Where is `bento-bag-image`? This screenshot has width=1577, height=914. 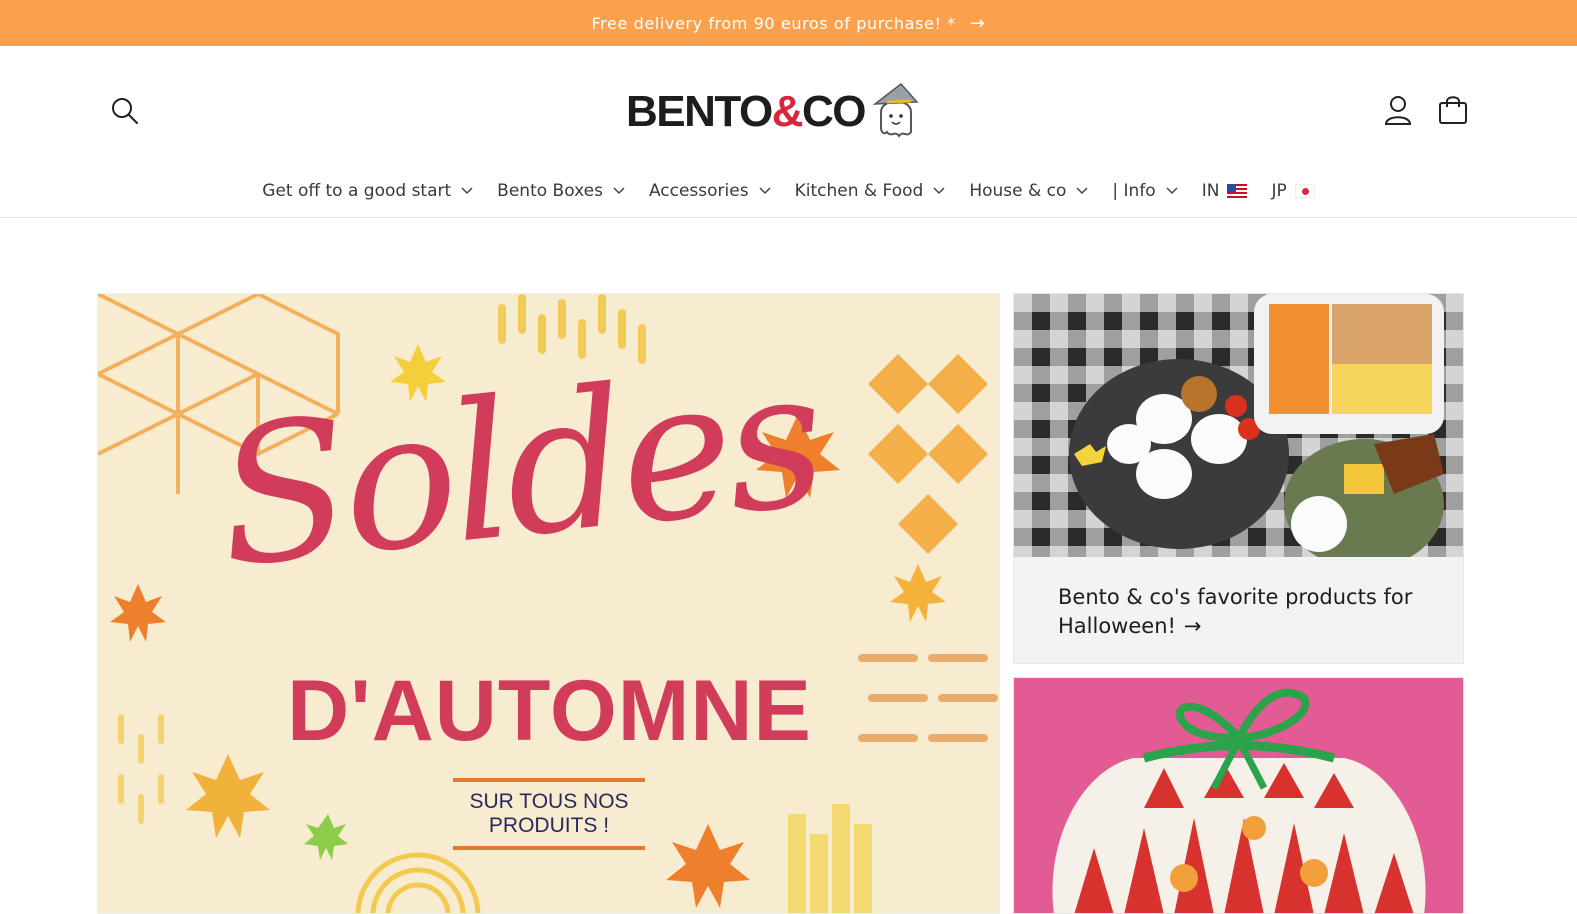 bento-bag-image is located at coordinates (1238, 795).